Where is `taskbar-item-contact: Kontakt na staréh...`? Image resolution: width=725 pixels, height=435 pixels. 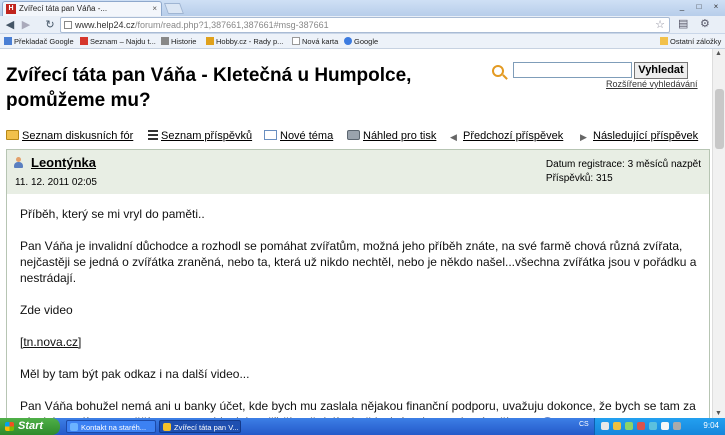 taskbar-item-contact: Kontakt na staréh... is located at coordinates (111, 426).